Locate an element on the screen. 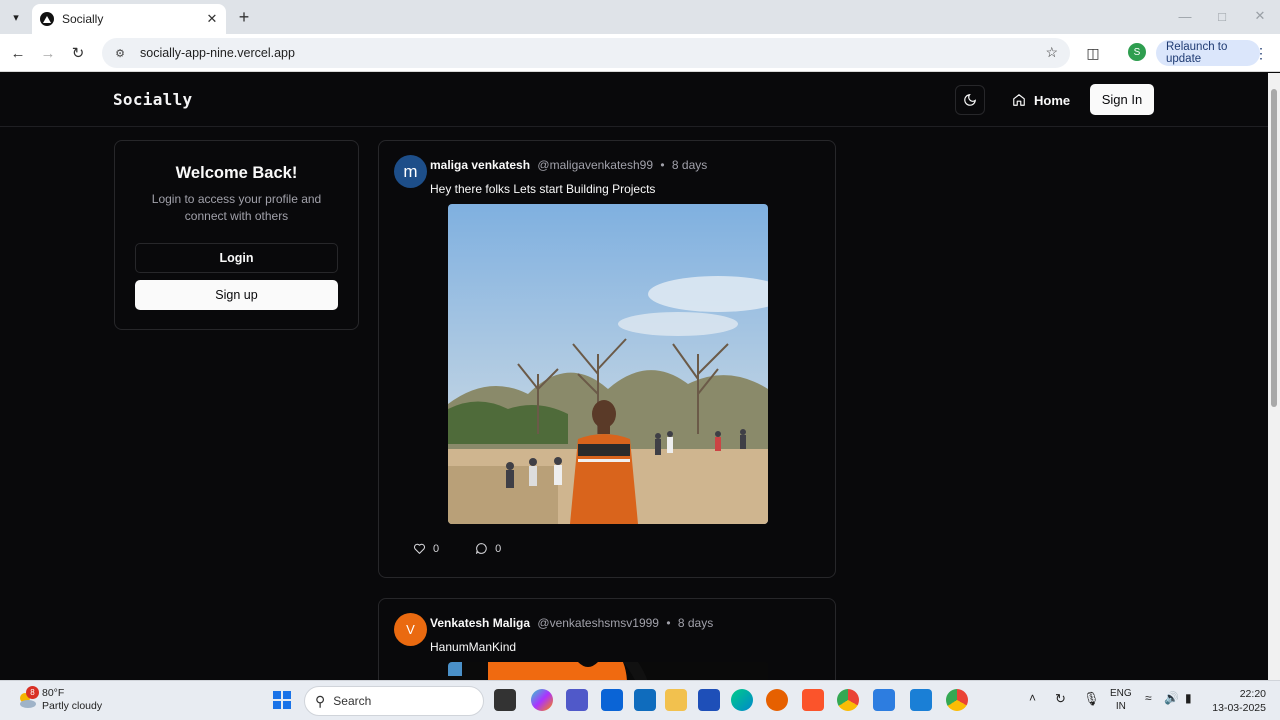  weather-badge: 8 is located at coordinates (32, 692).